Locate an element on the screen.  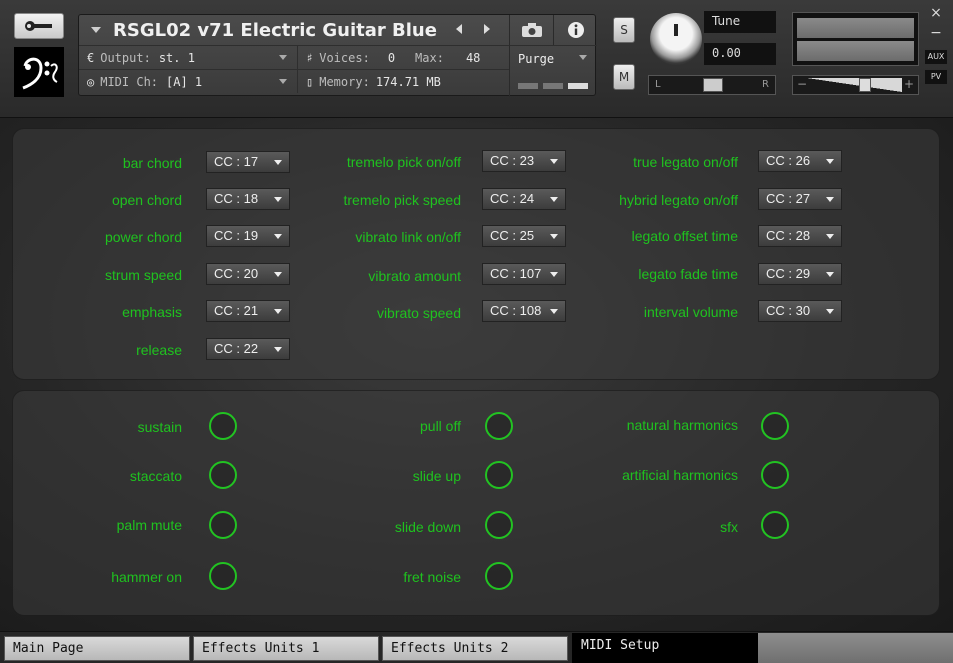
memory-display: ▯ Memory: 174.71 MB is located at coordinates (403, 81).